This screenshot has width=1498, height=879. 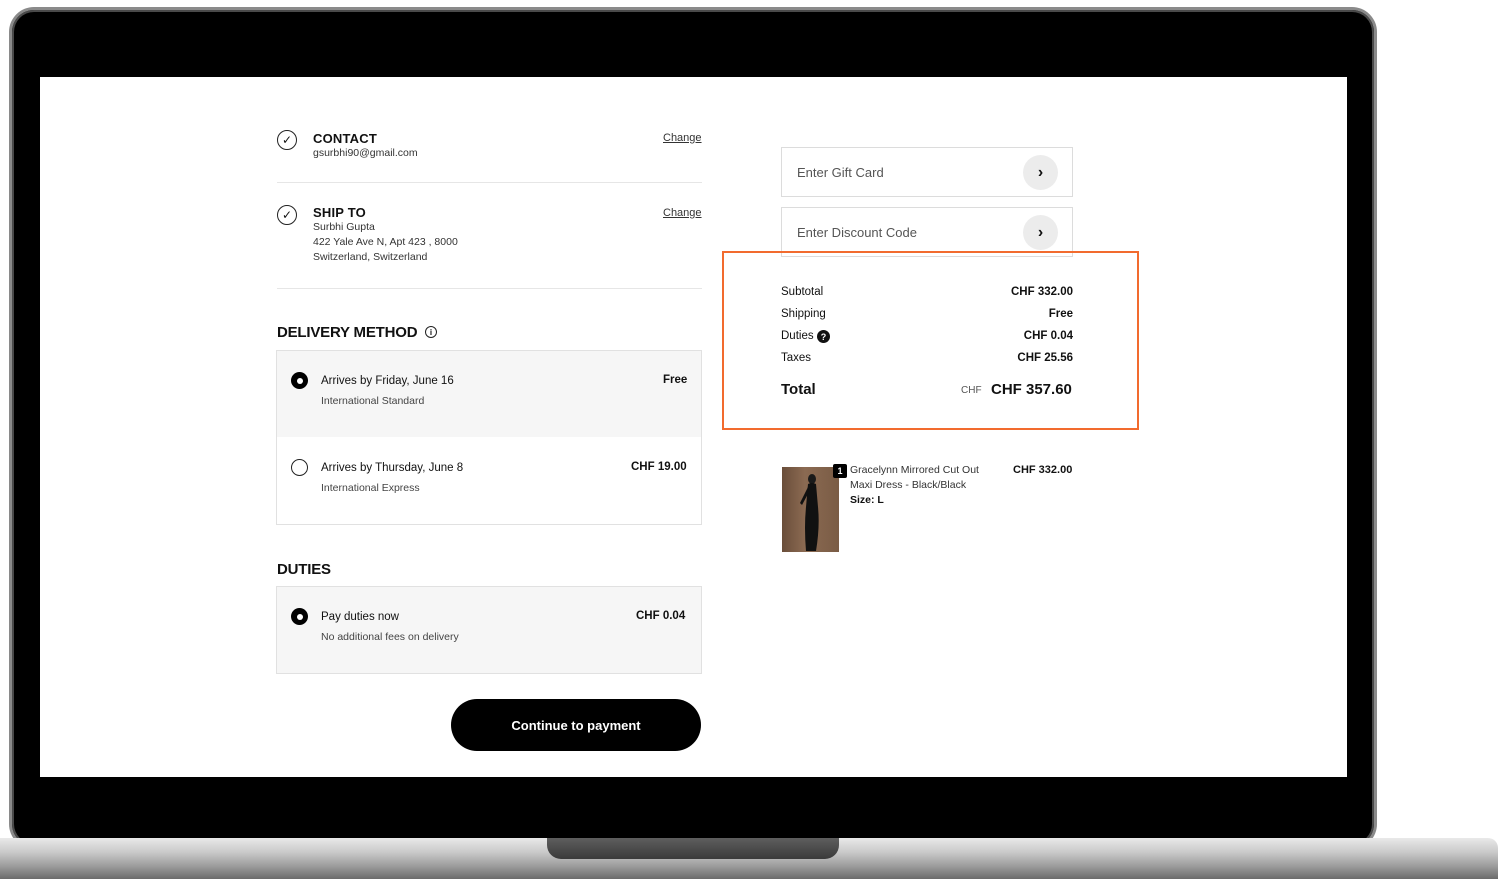 I want to click on gift-card-field: Enter Gift Card ›, so click(x=927, y=172).